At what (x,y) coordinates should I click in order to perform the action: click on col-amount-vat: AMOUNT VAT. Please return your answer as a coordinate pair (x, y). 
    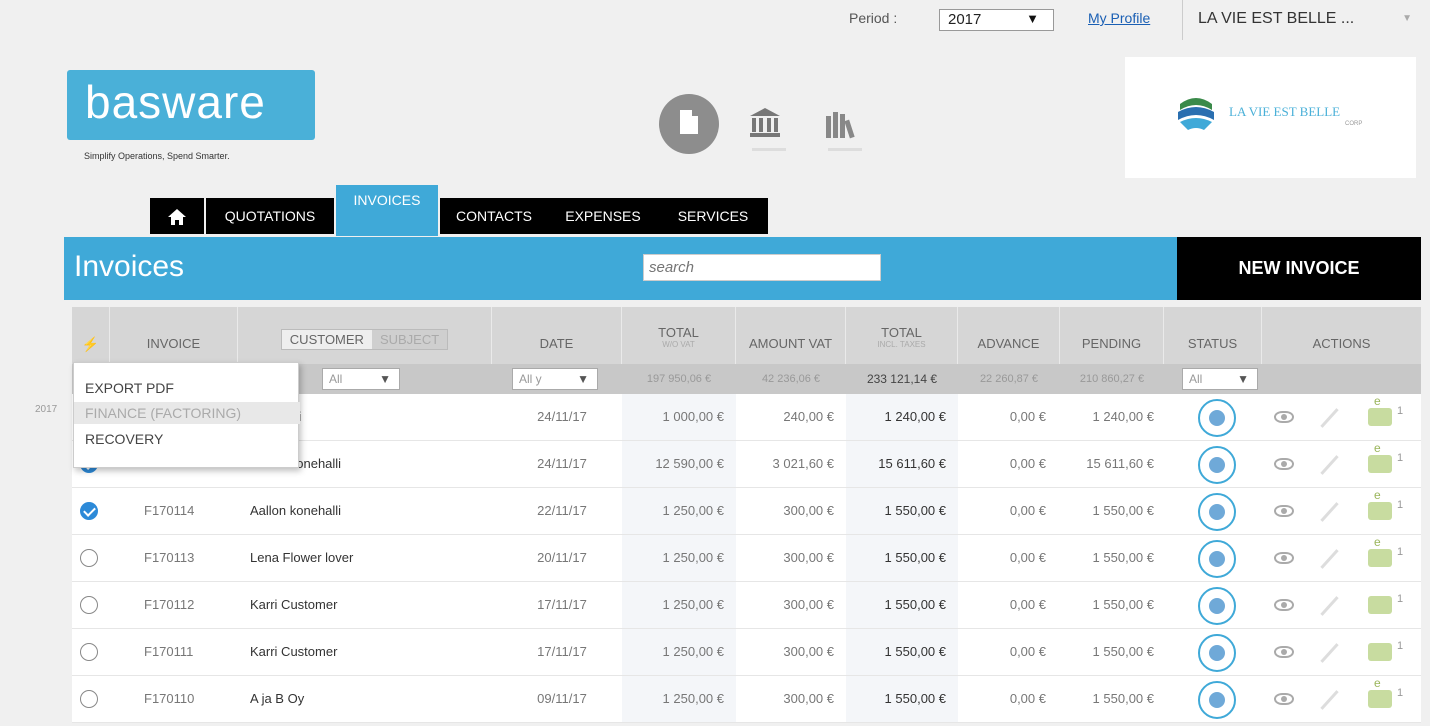
    Looking at the image, I should click on (791, 335).